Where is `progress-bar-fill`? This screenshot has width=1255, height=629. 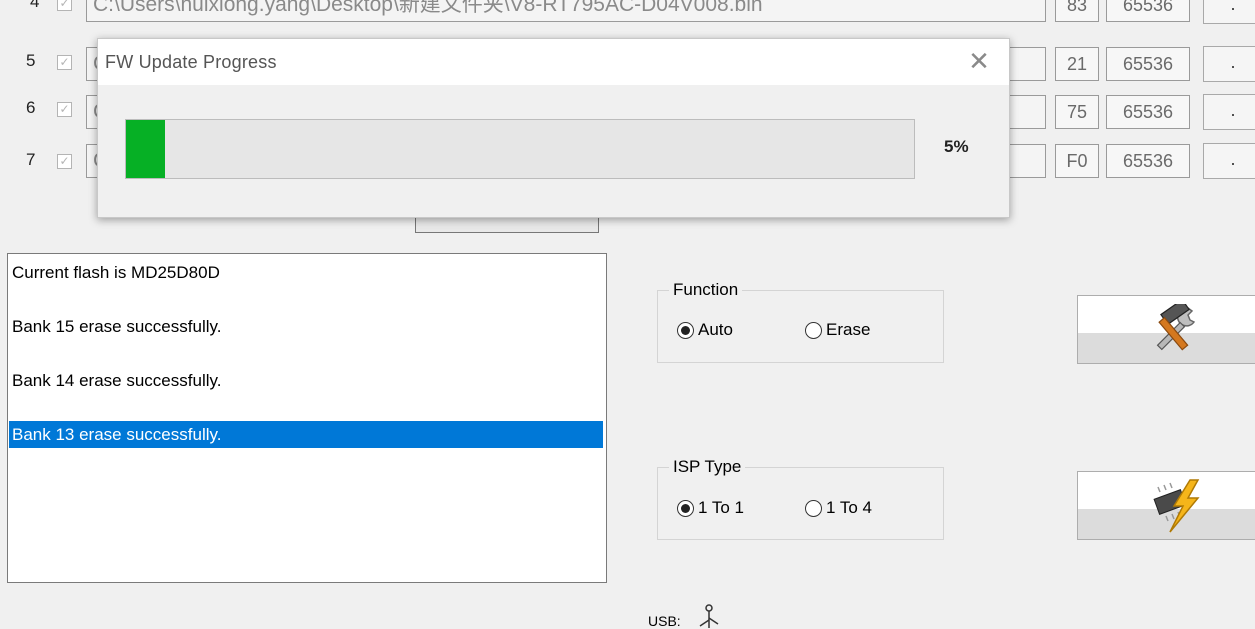 progress-bar-fill is located at coordinates (145, 149).